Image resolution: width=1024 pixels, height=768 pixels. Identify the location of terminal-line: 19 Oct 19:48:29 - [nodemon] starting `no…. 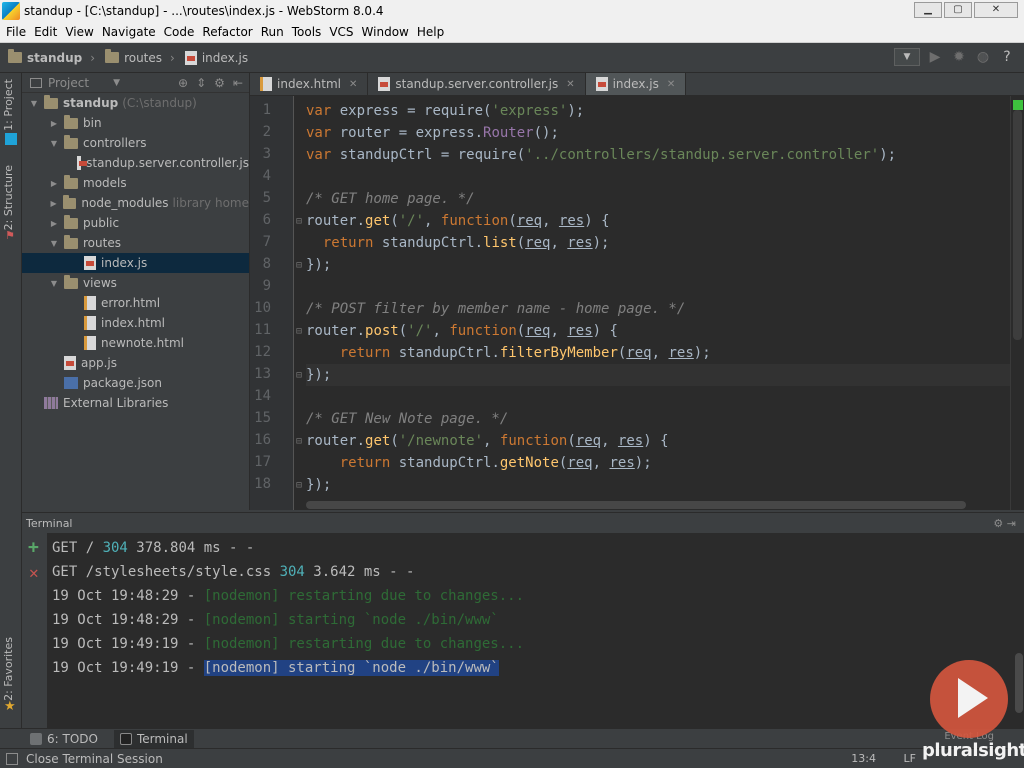
(288, 620).